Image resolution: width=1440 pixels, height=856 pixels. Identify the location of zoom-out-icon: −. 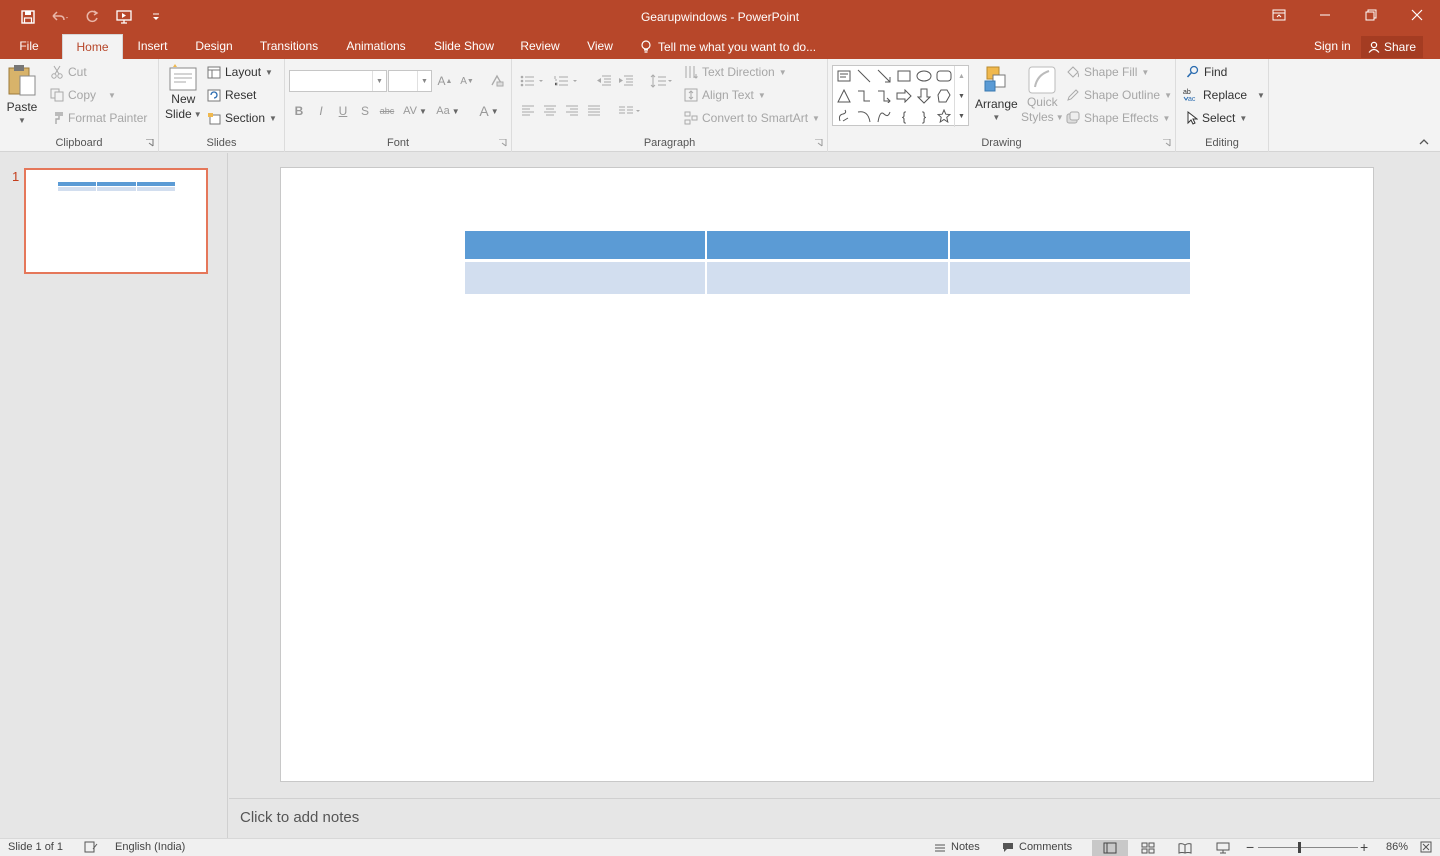
(1250, 847).